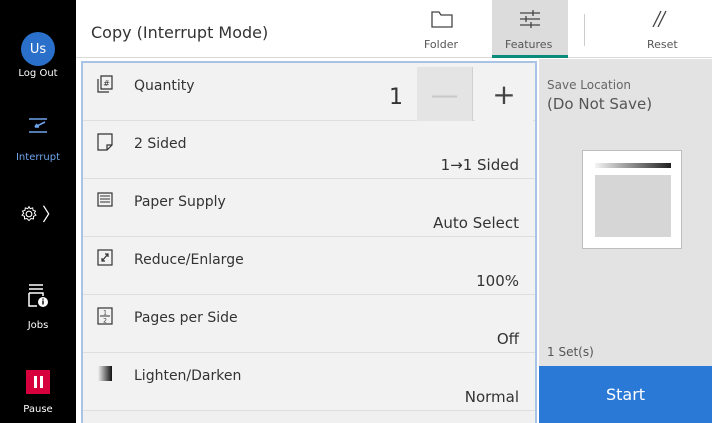  Describe the element at coordinates (38, 409) in the screenshot. I see `pause-label: Pause` at that location.